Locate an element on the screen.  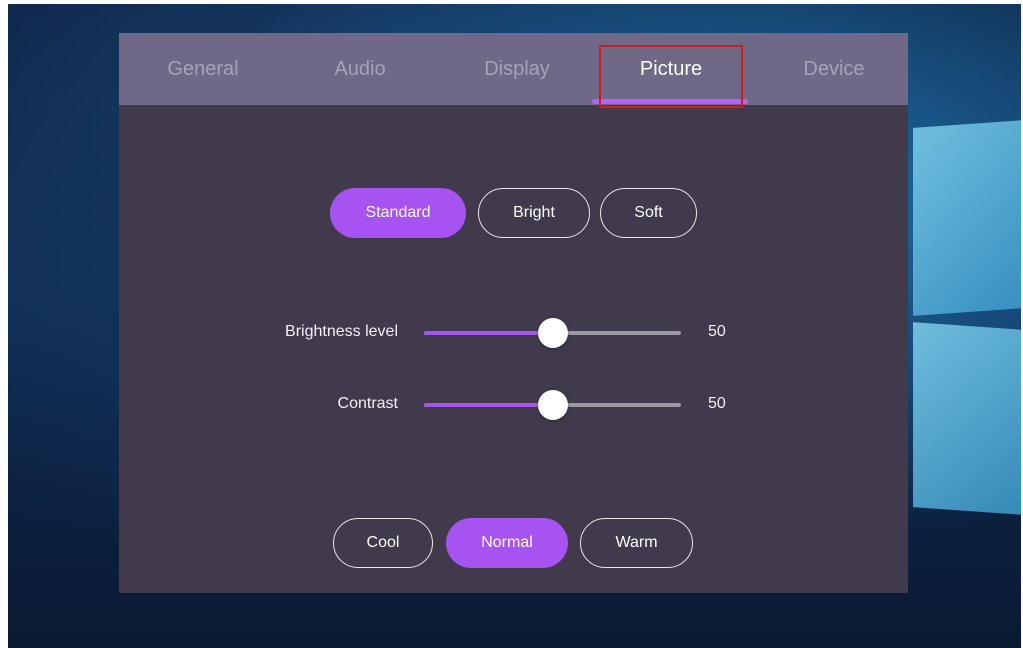
button-label: Bright is located at coordinates (534, 212).